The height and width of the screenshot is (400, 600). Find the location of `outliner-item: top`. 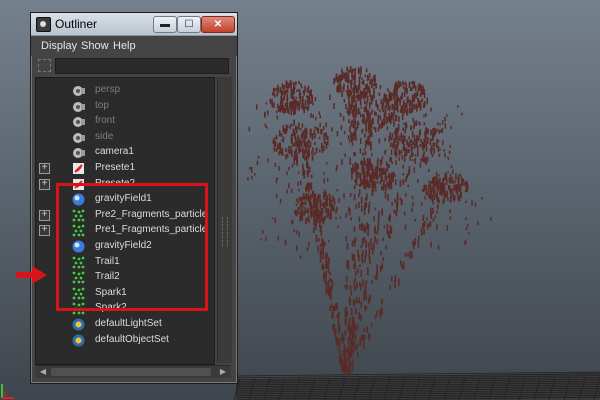

outliner-item: top is located at coordinates (125, 106).